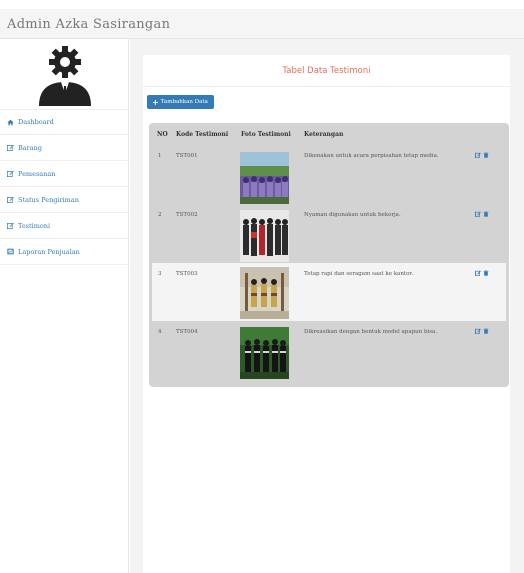  I want to click on plus-icon: +, so click(155, 102).